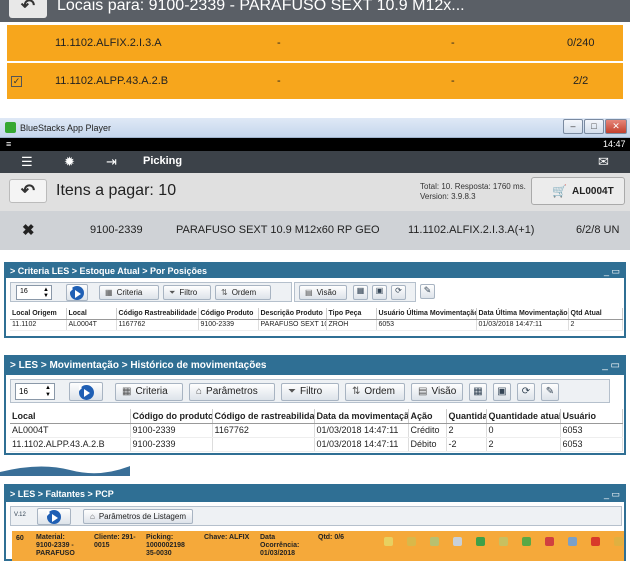  What do you see at coordinates (172, 292) in the screenshot?
I see `funnel-icon: ⏷` at bounding box center [172, 292].